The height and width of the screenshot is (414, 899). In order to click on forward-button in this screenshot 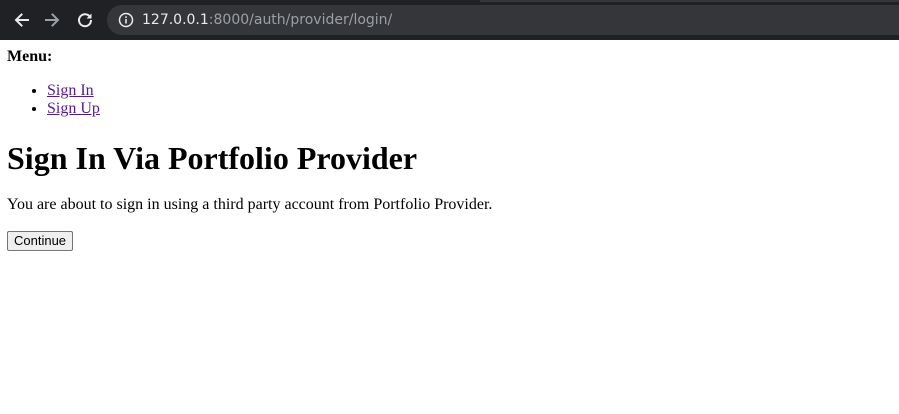, I will do `click(53, 20)`.